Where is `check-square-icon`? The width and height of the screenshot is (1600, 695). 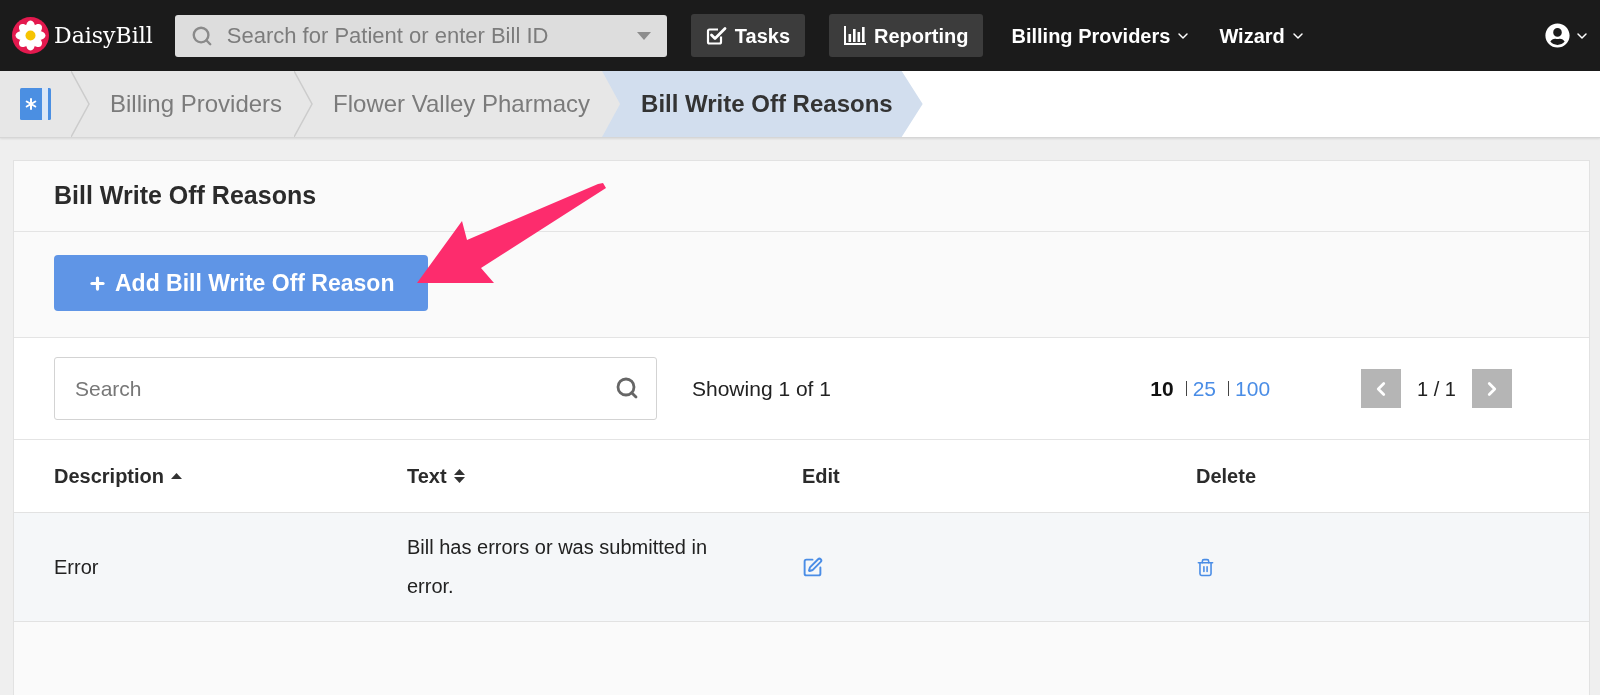
check-square-icon is located at coordinates (716, 35).